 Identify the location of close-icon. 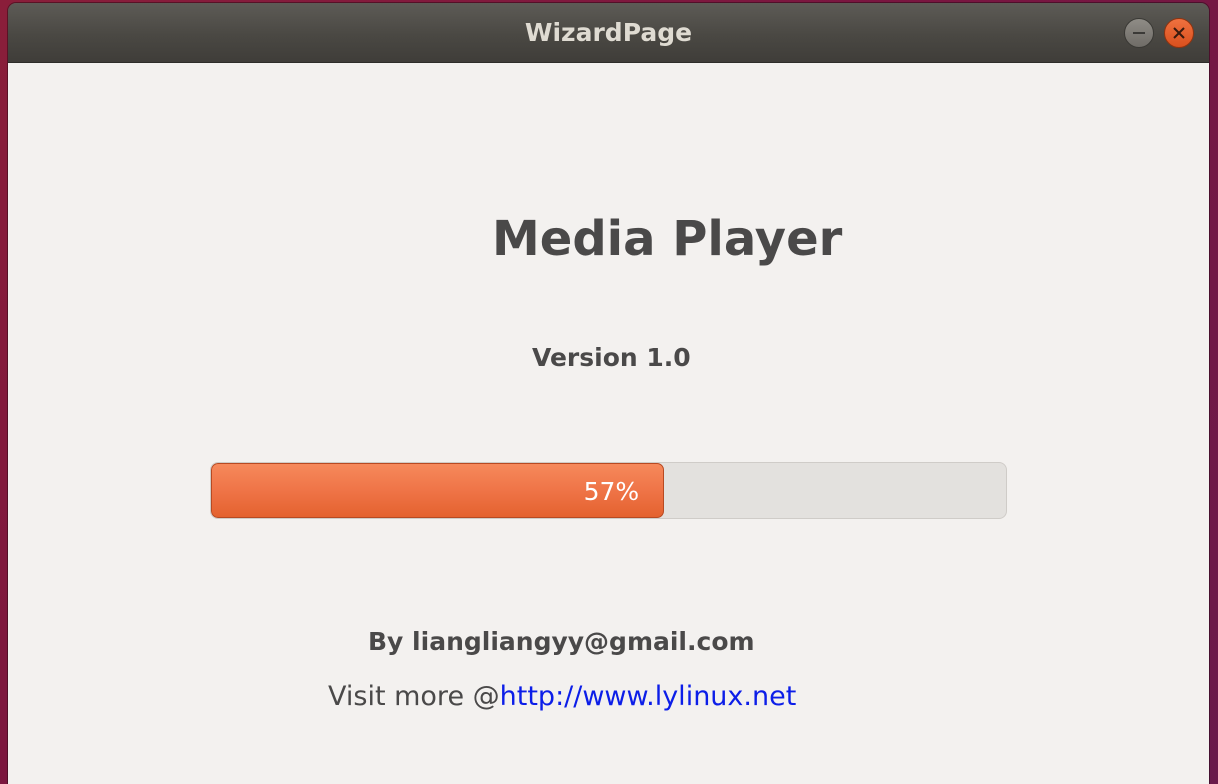
(1179, 33).